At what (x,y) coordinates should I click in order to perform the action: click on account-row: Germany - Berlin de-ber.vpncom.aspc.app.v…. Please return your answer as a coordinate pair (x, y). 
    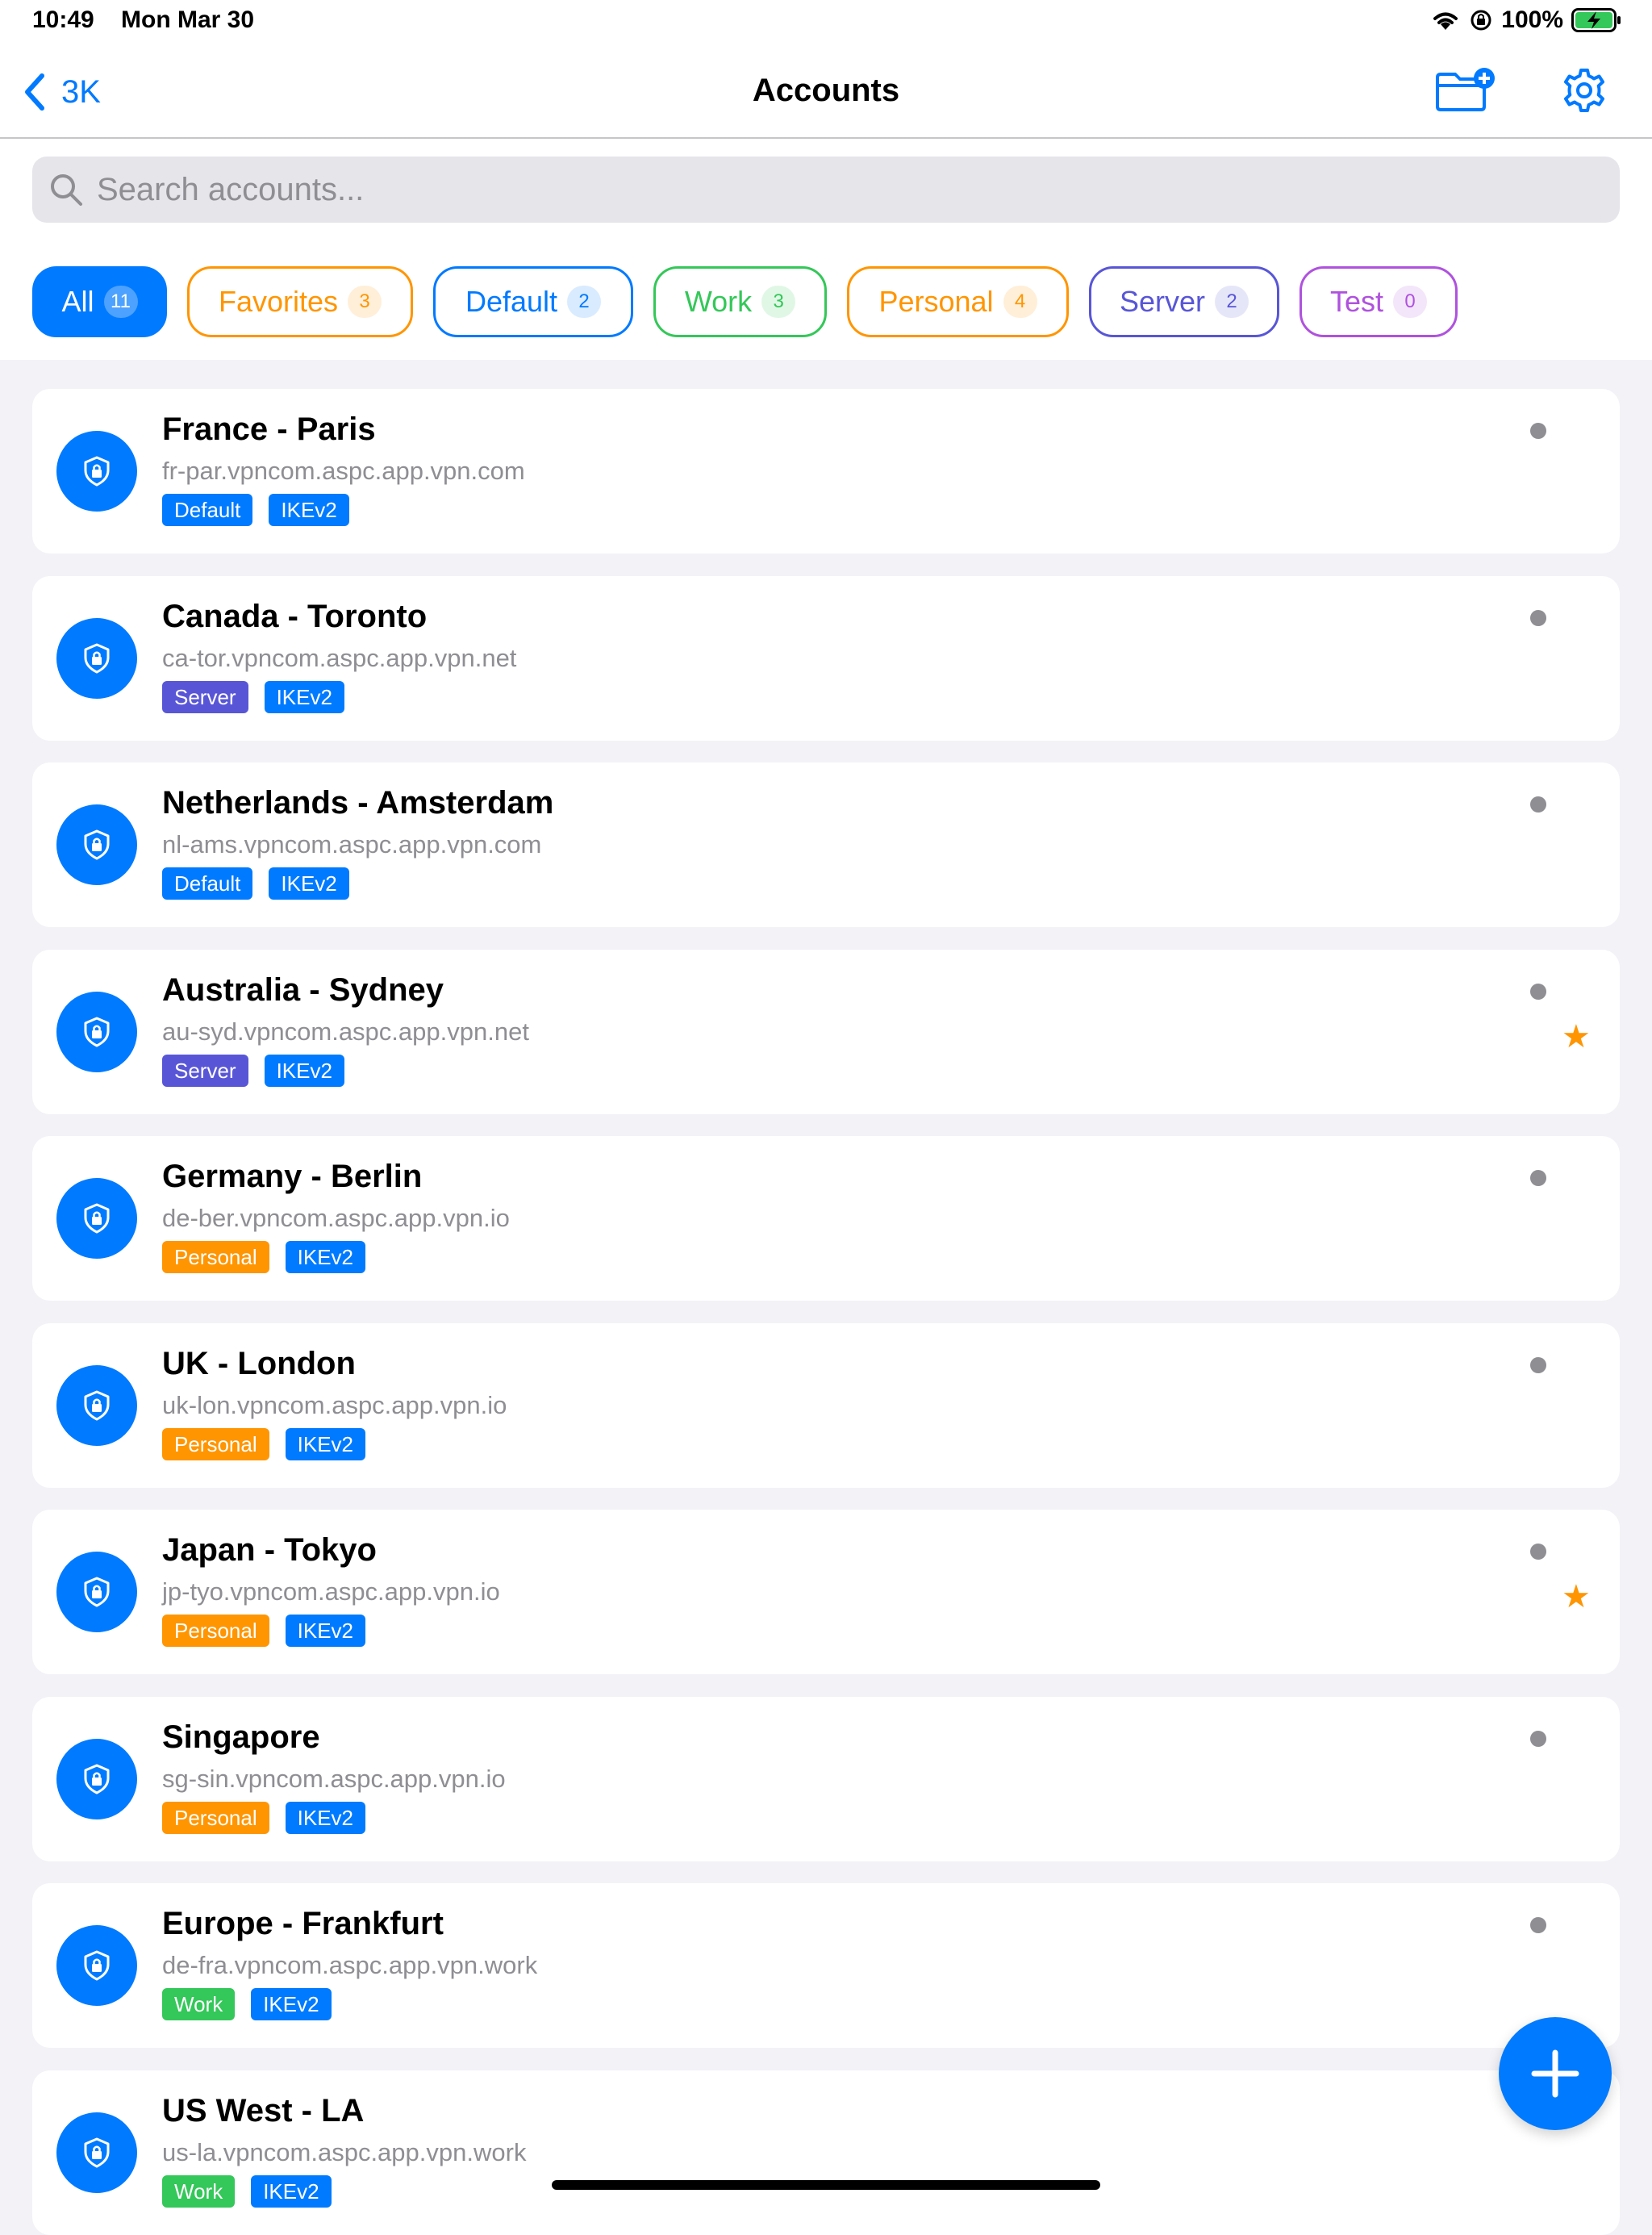
    Looking at the image, I should click on (826, 1219).